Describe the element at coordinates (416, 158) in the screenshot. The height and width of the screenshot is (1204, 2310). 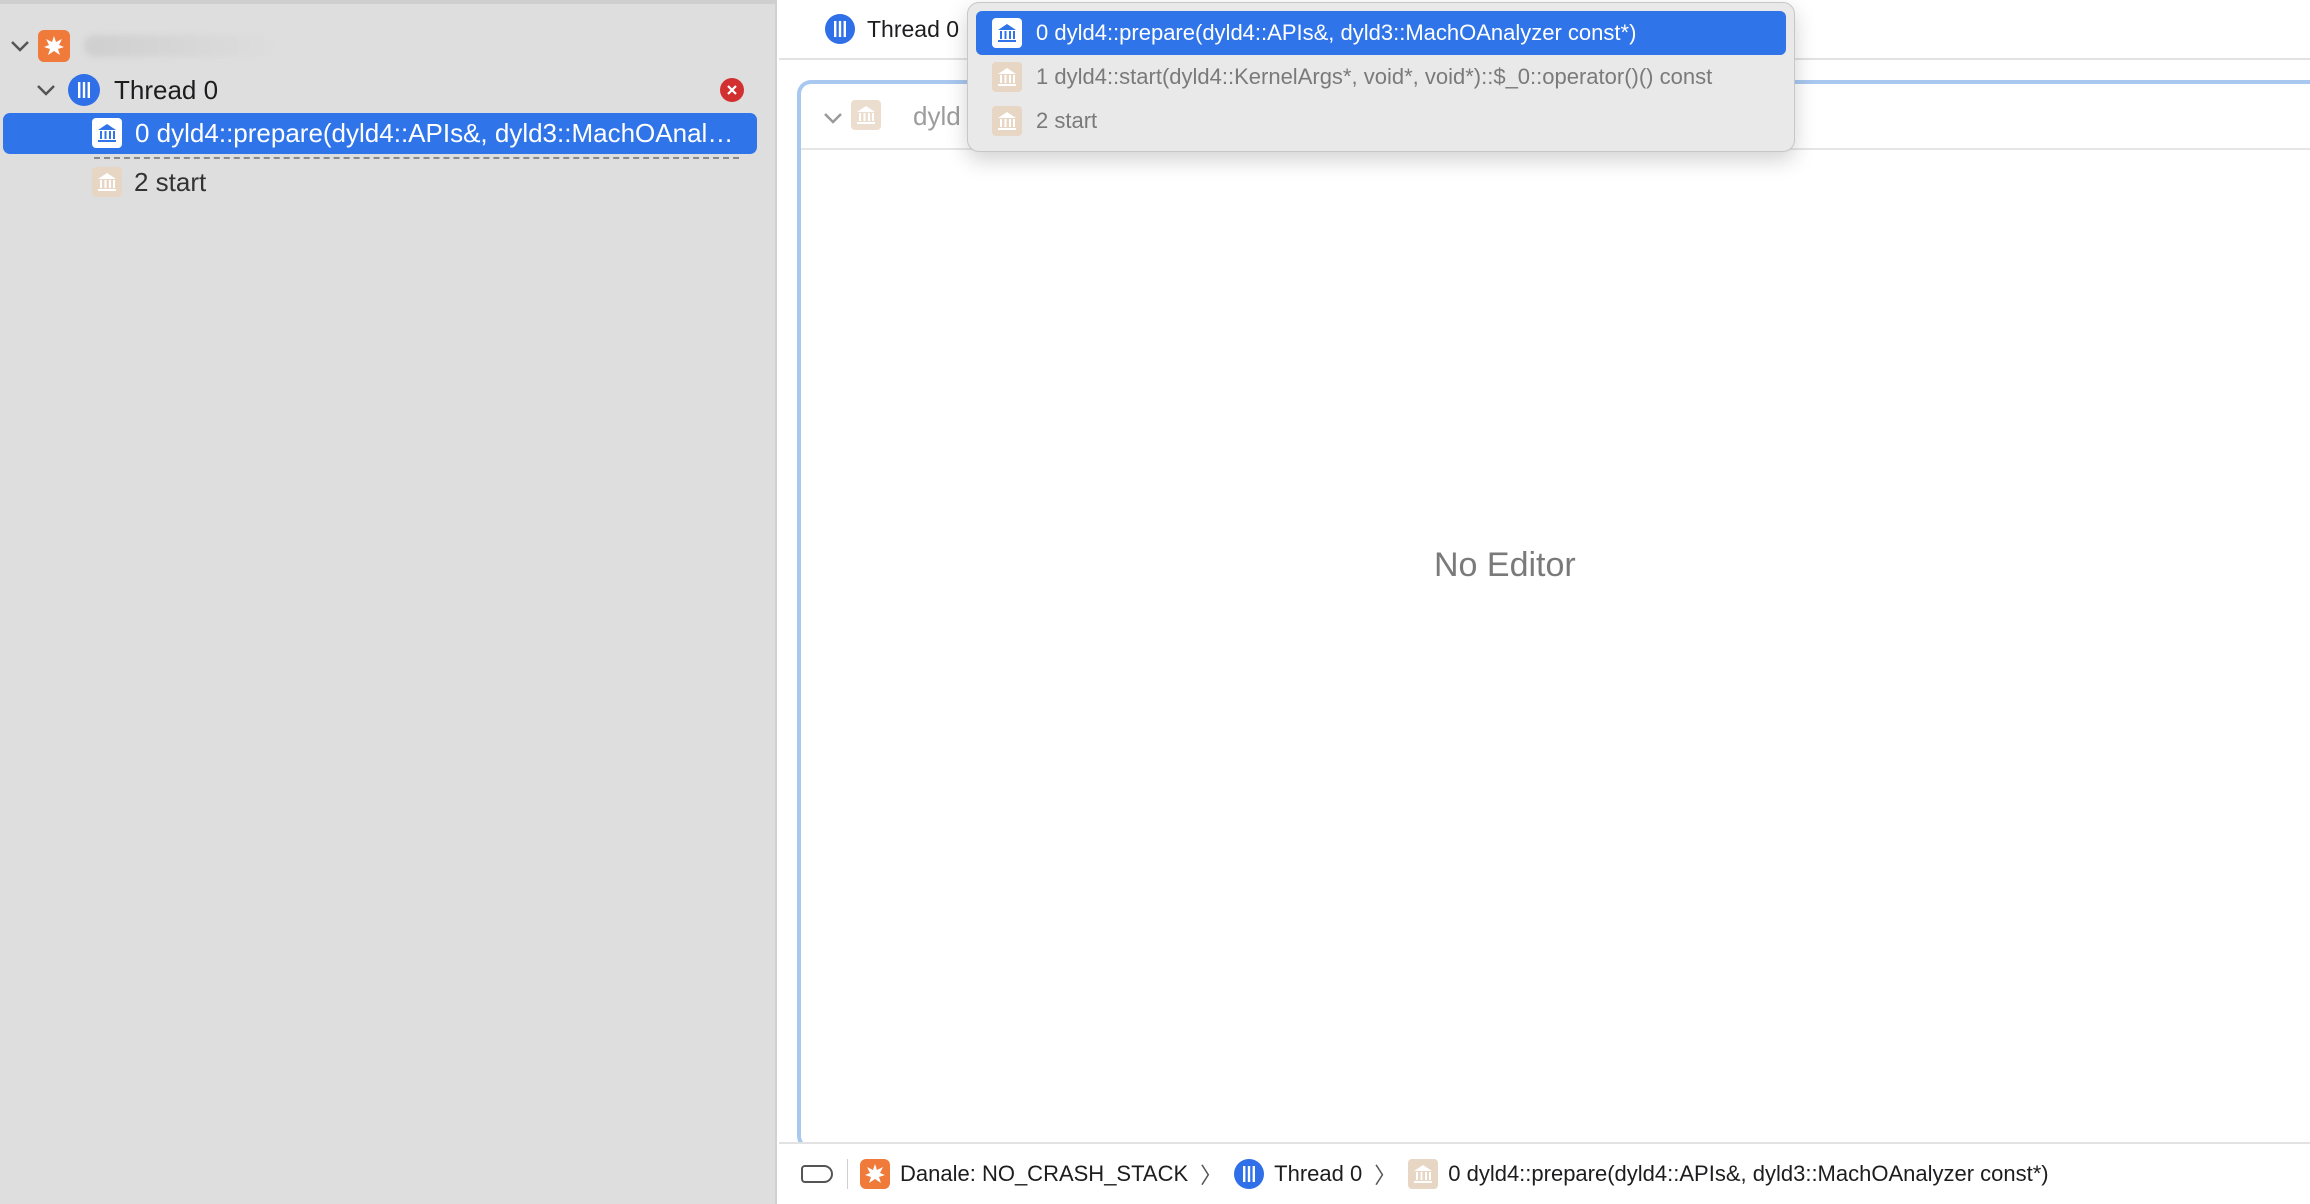
I see `drop-indicator` at that location.